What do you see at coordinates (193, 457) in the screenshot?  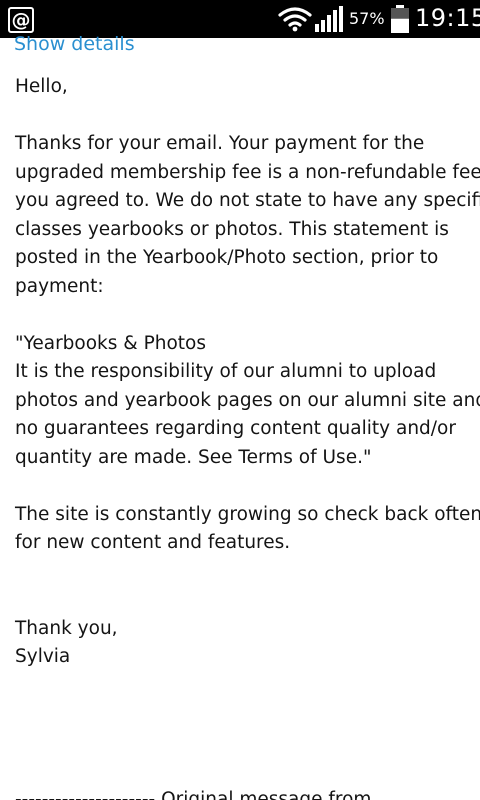 I see `body-line: quantity are made. See Terms of Use."` at bounding box center [193, 457].